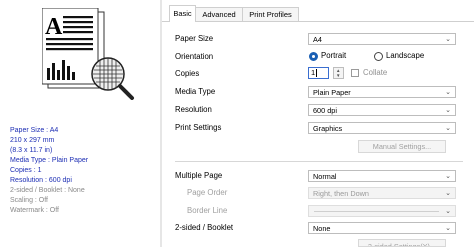 Image resolution: width=474 pixels, height=247 pixels. I want to click on landscape-radio, so click(378, 56).